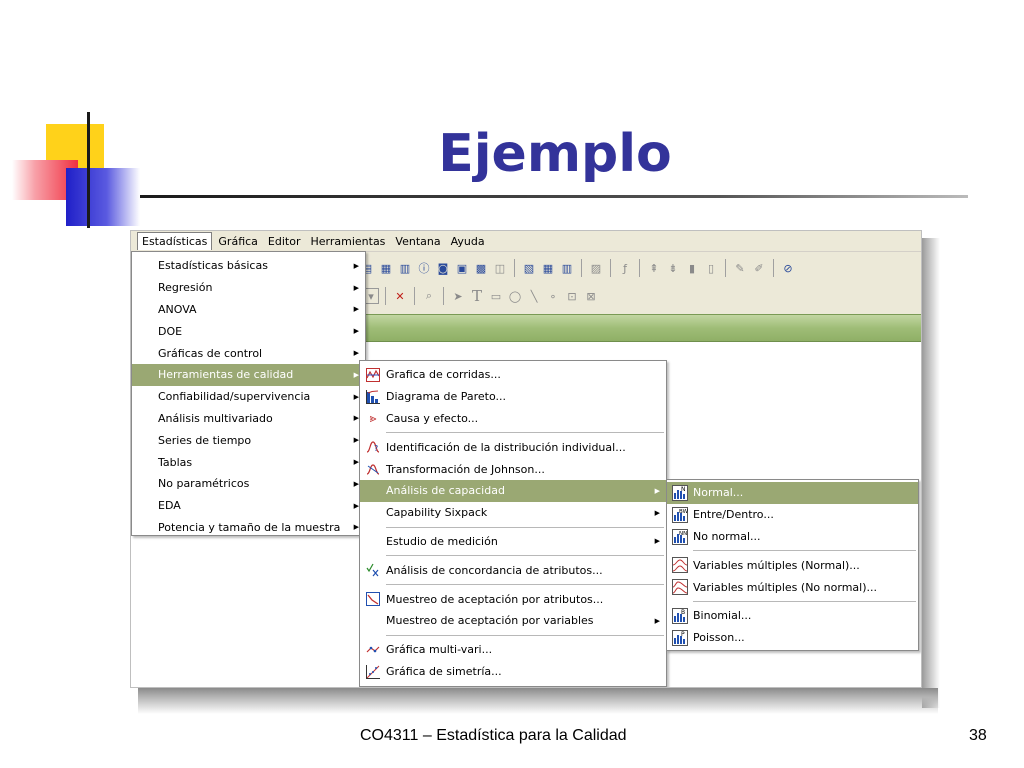  What do you see at coordinates (759, 268) in the screenshot?
I see `pencil-icon: ✐` at bounding box center [759, 268].